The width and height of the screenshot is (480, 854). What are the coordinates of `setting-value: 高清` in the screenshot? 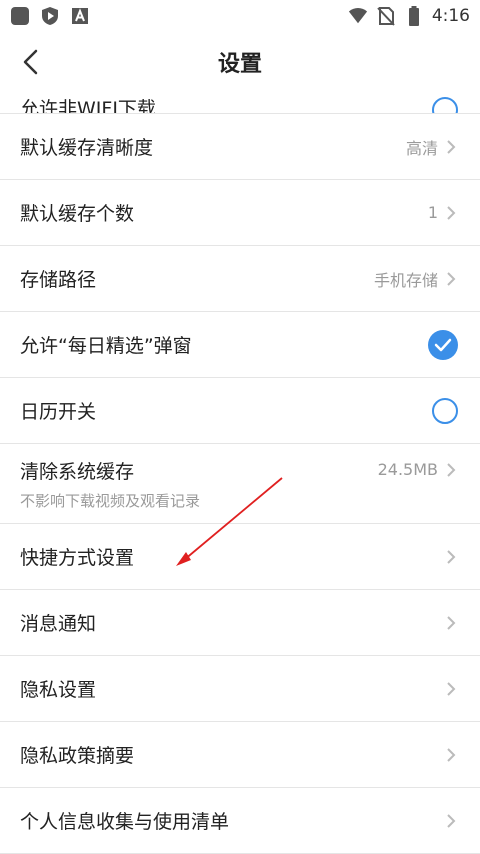 It's located at (421, 148).